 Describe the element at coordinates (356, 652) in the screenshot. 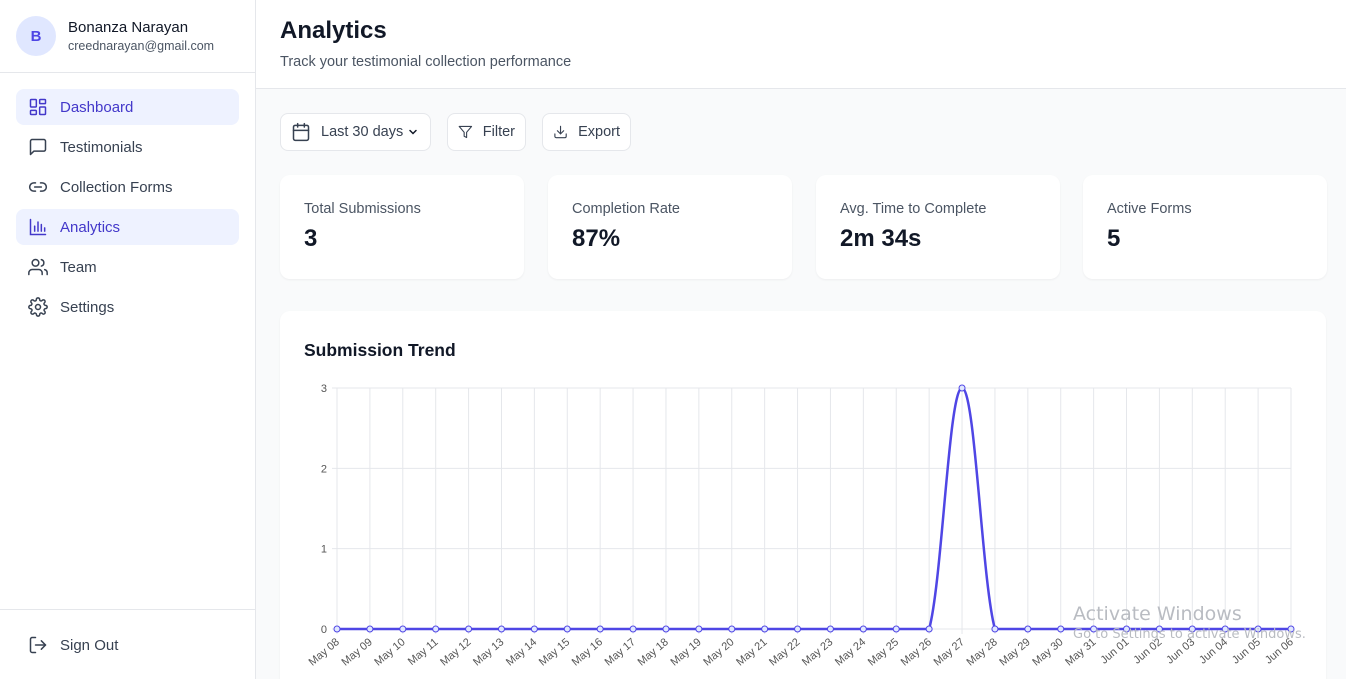

I see `x-tick-label: May 09` at that location.